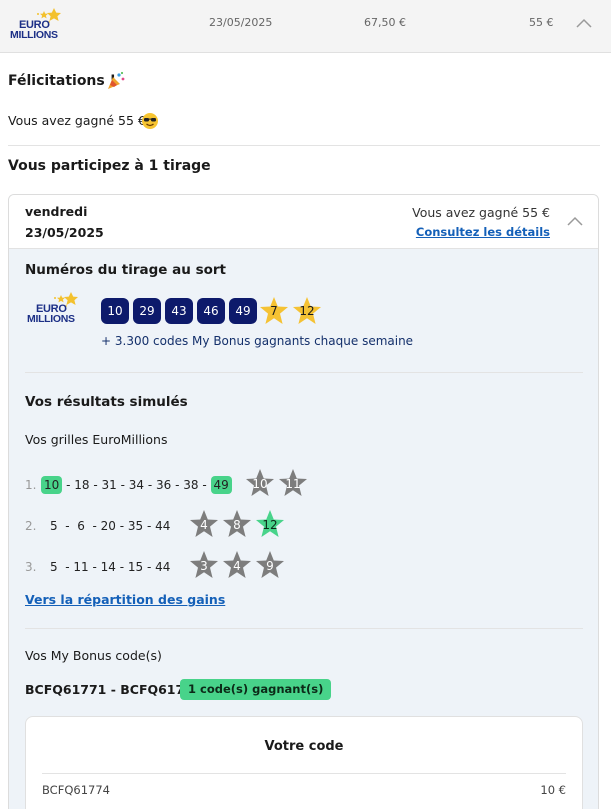  I want to click on participate-title: Vous participez à 1 tirage, so click(109, 166).